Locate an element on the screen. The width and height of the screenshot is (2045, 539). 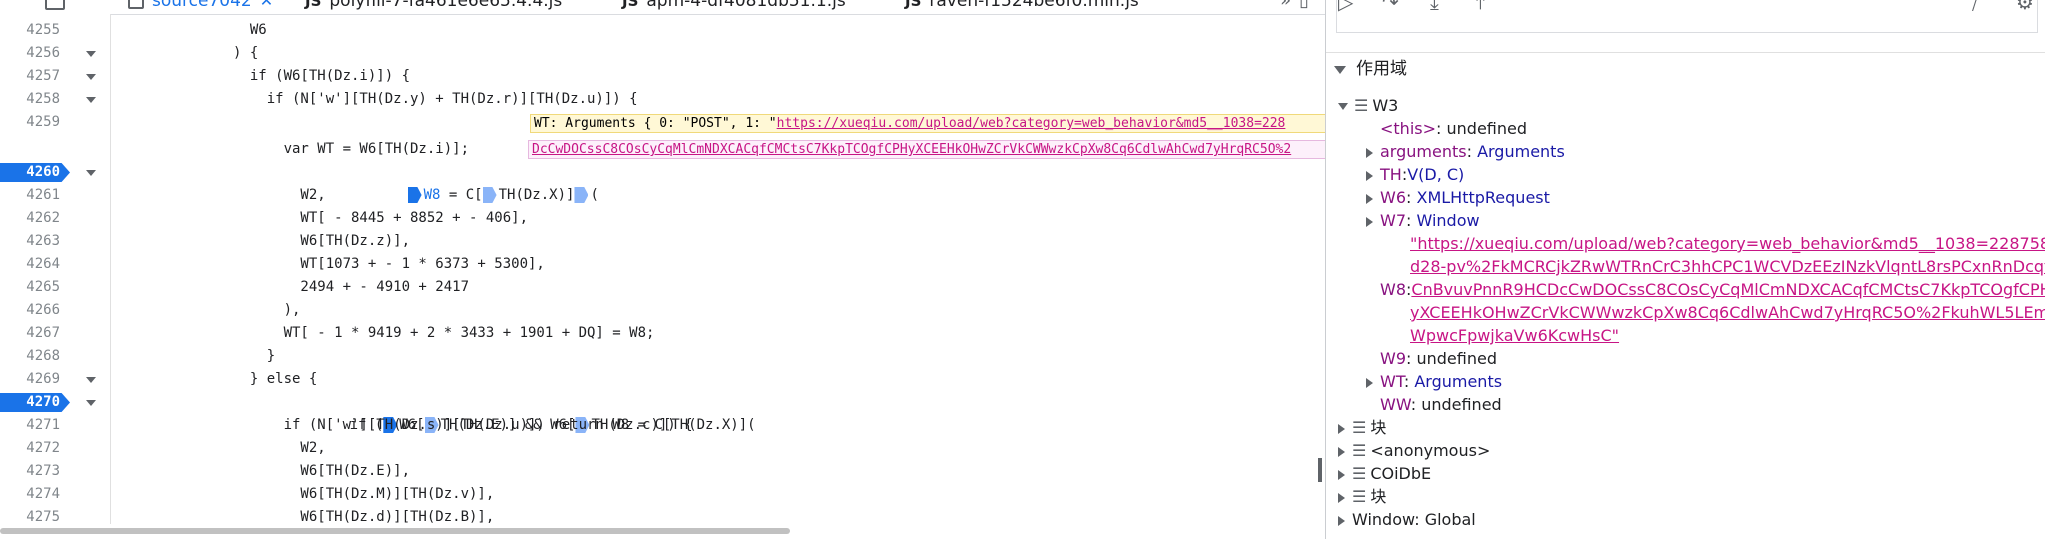
line-number: 4256 is located at coordinates (43, 53).